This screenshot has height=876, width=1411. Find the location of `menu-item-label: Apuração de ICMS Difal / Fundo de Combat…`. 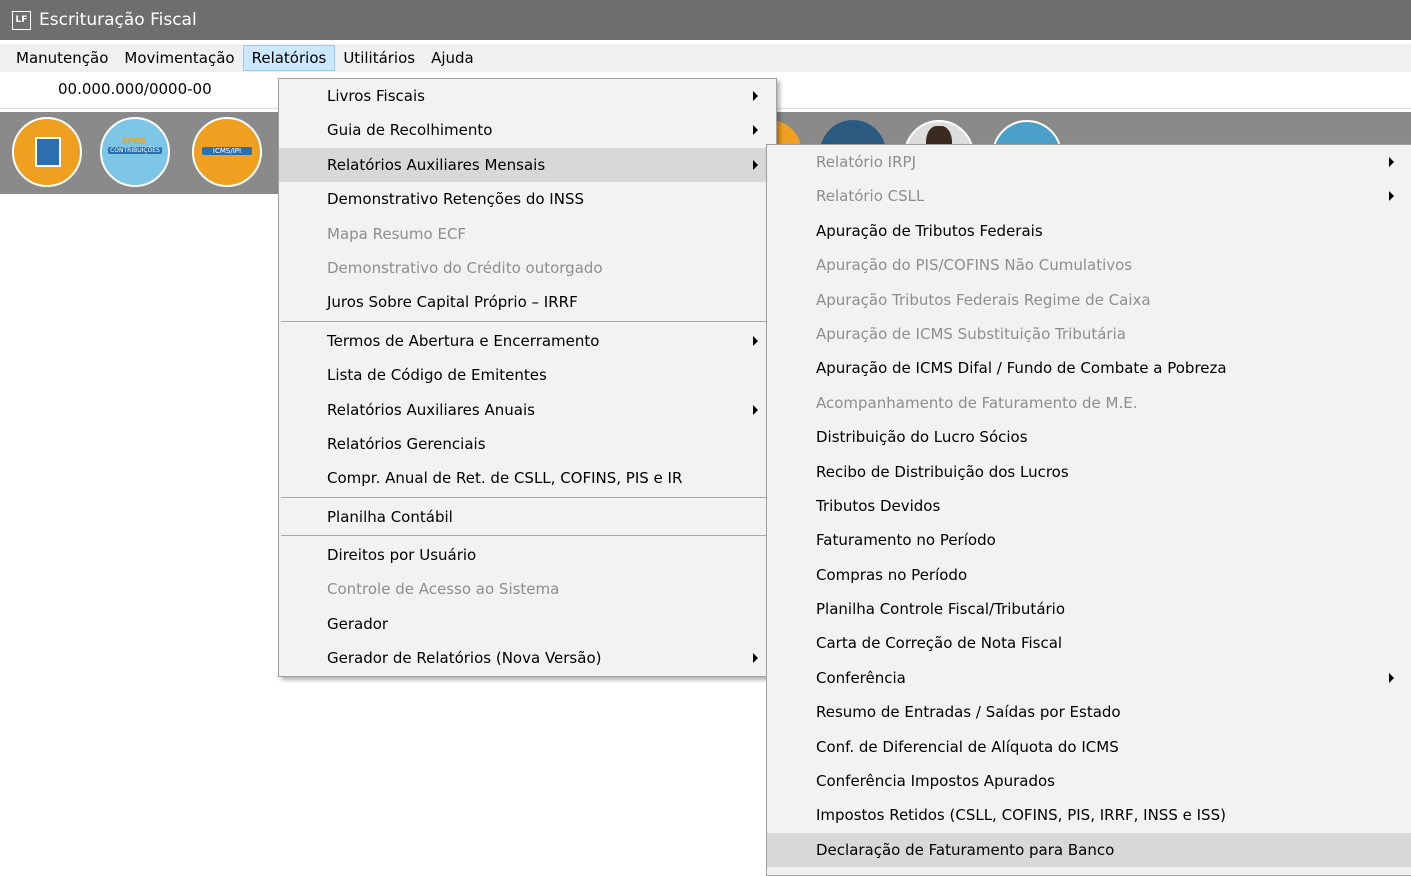

menu-item-label: Apuração de ICMS Difal / Fundo de Combat… is located at coordinates (1021, 368).